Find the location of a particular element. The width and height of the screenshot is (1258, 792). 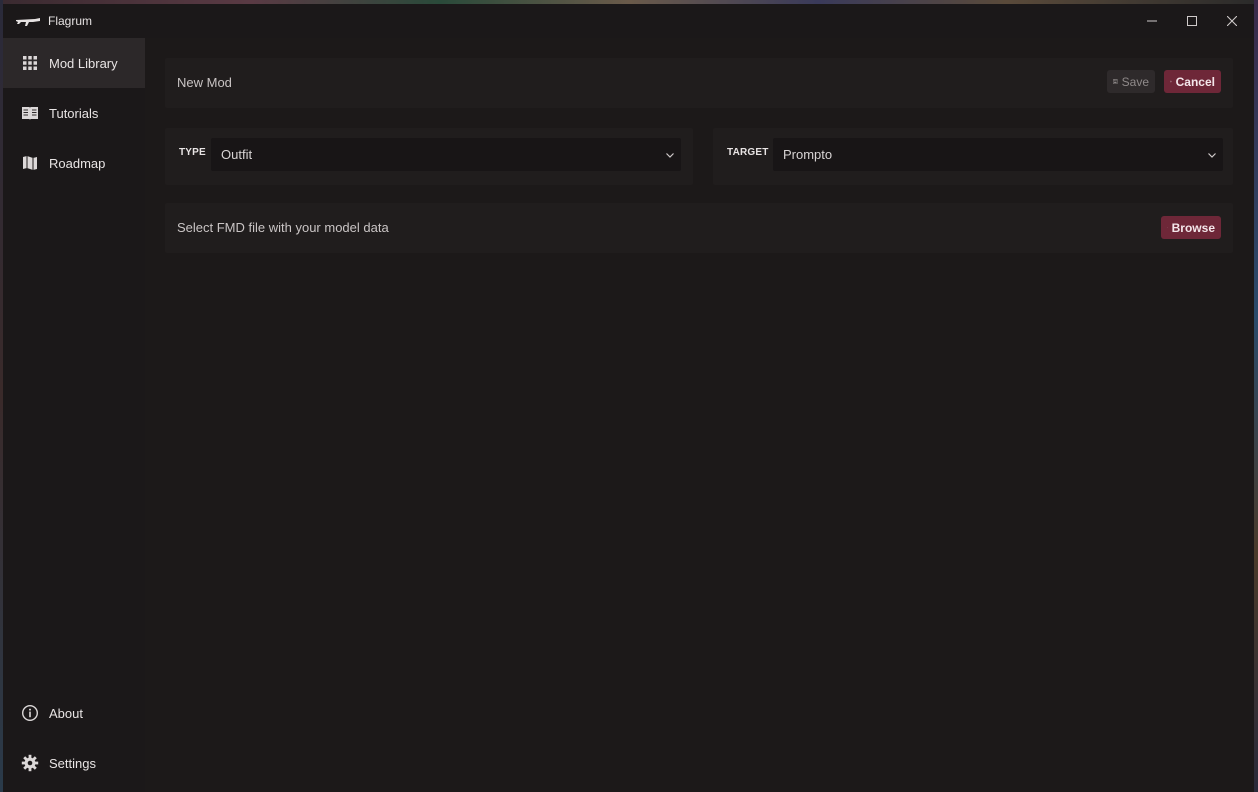

minimize-button is located at coordinates (1152, 21).